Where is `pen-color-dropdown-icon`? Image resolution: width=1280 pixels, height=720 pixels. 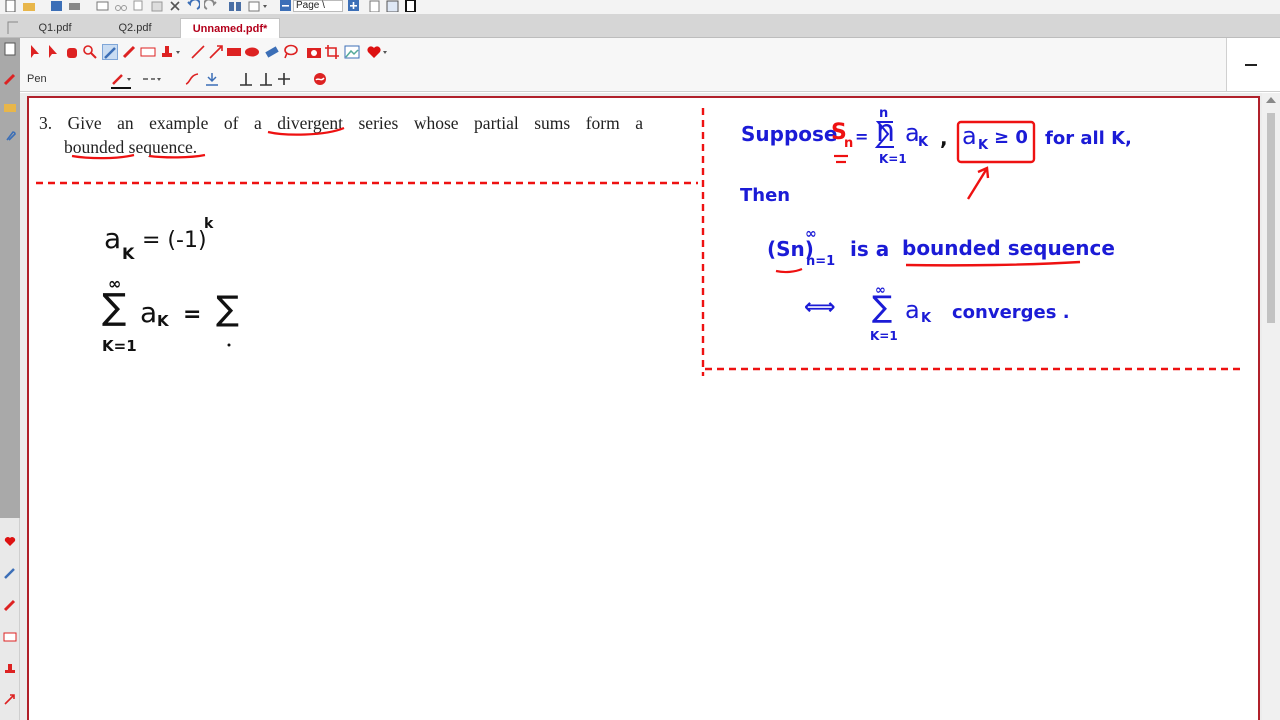
pen-color-dropdown-icon is located at coordinates (123, 80).